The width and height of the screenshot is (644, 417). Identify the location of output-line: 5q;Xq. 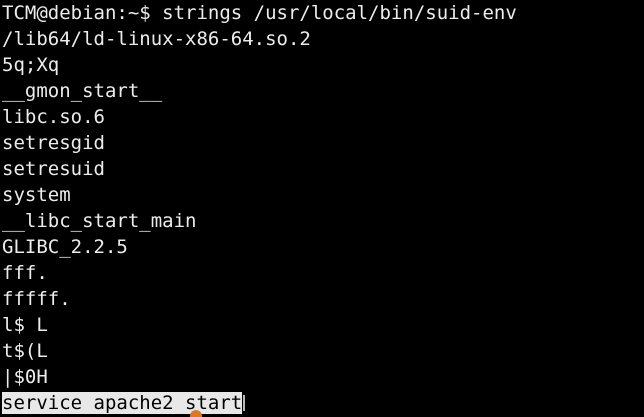
(31, 65).